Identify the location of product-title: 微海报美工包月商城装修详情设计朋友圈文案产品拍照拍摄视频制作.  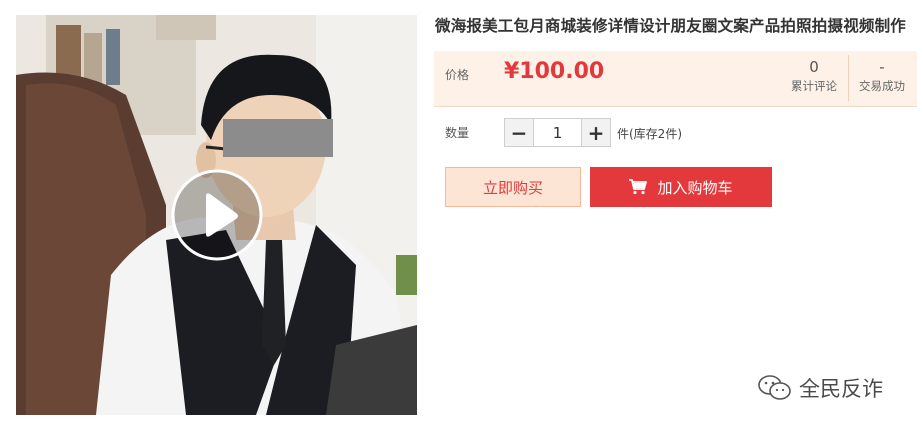
(671, 26).